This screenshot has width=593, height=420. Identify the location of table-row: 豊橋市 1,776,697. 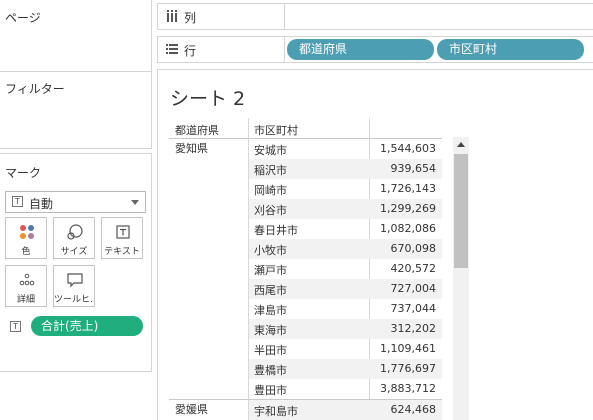
(345, 369).